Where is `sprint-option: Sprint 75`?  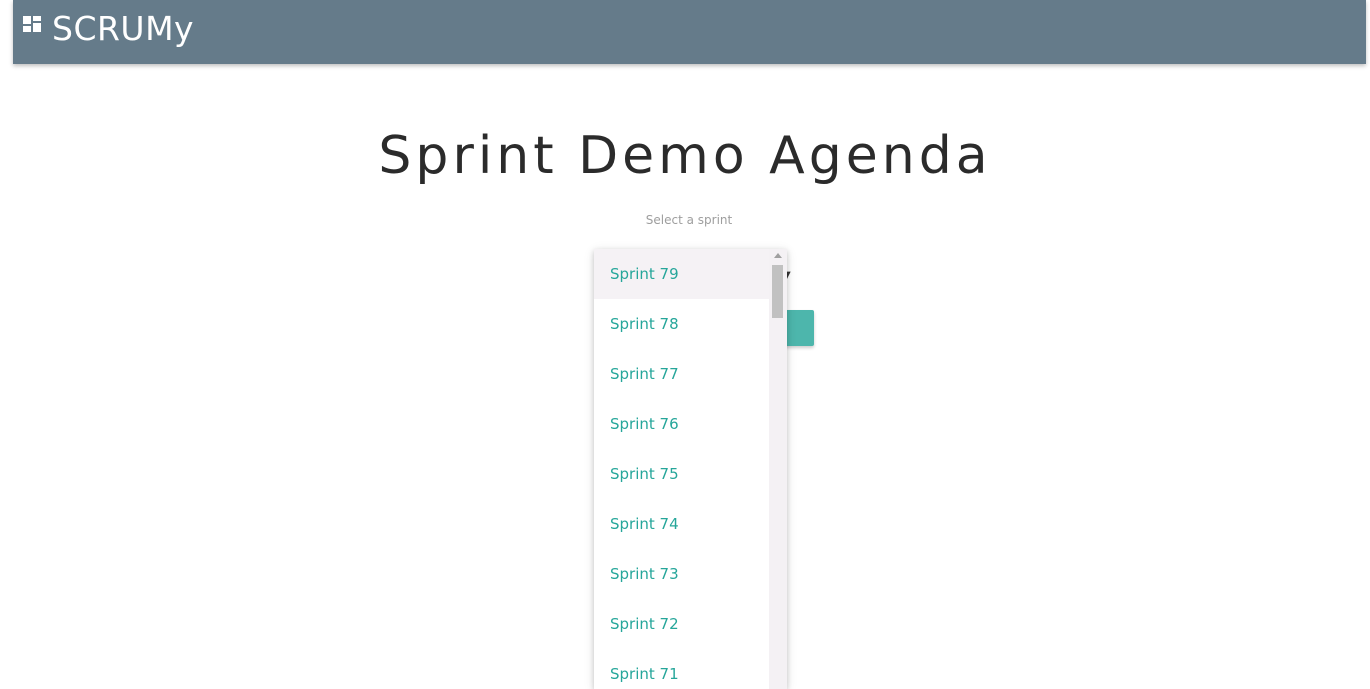
sprint-option: Sprint 75 is located at coordinates (681, 474).